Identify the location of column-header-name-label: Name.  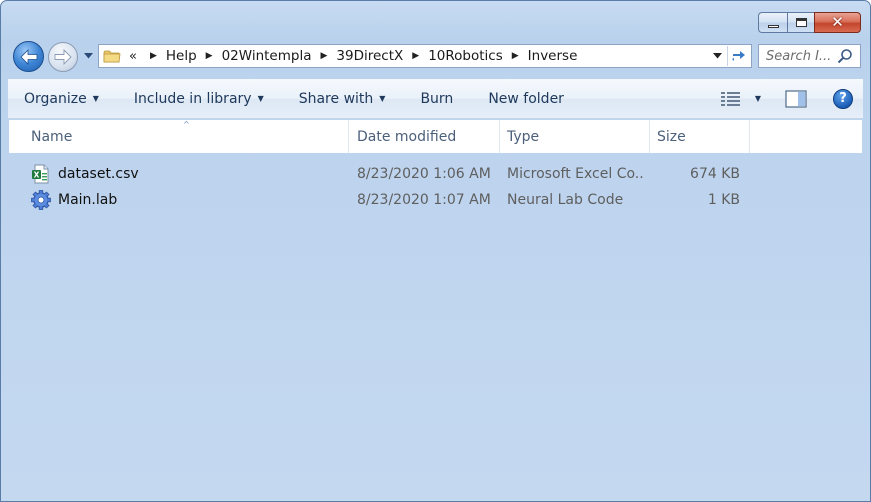
(52, 136).